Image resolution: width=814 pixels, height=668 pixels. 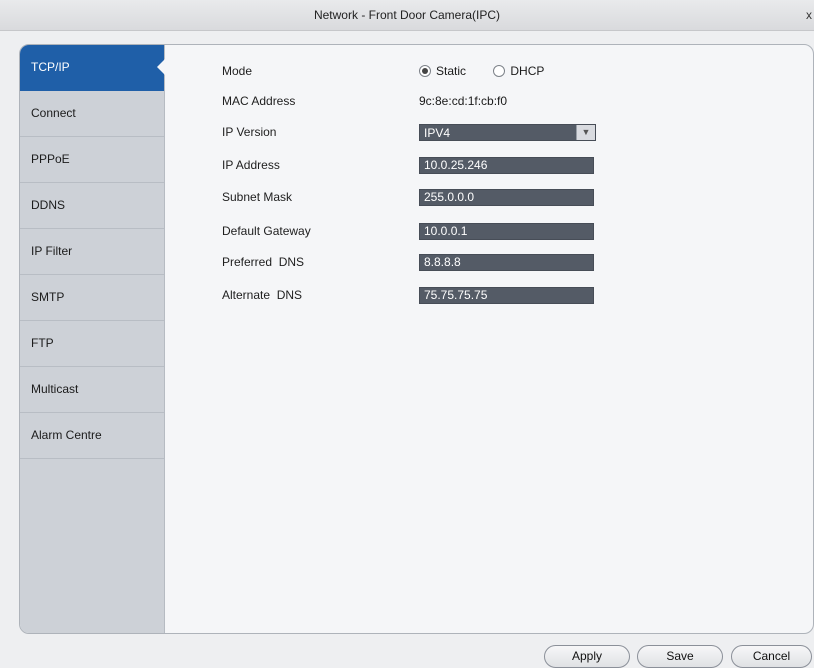 I want to click on radio-unselected-icon, so click(x=499, y=71).